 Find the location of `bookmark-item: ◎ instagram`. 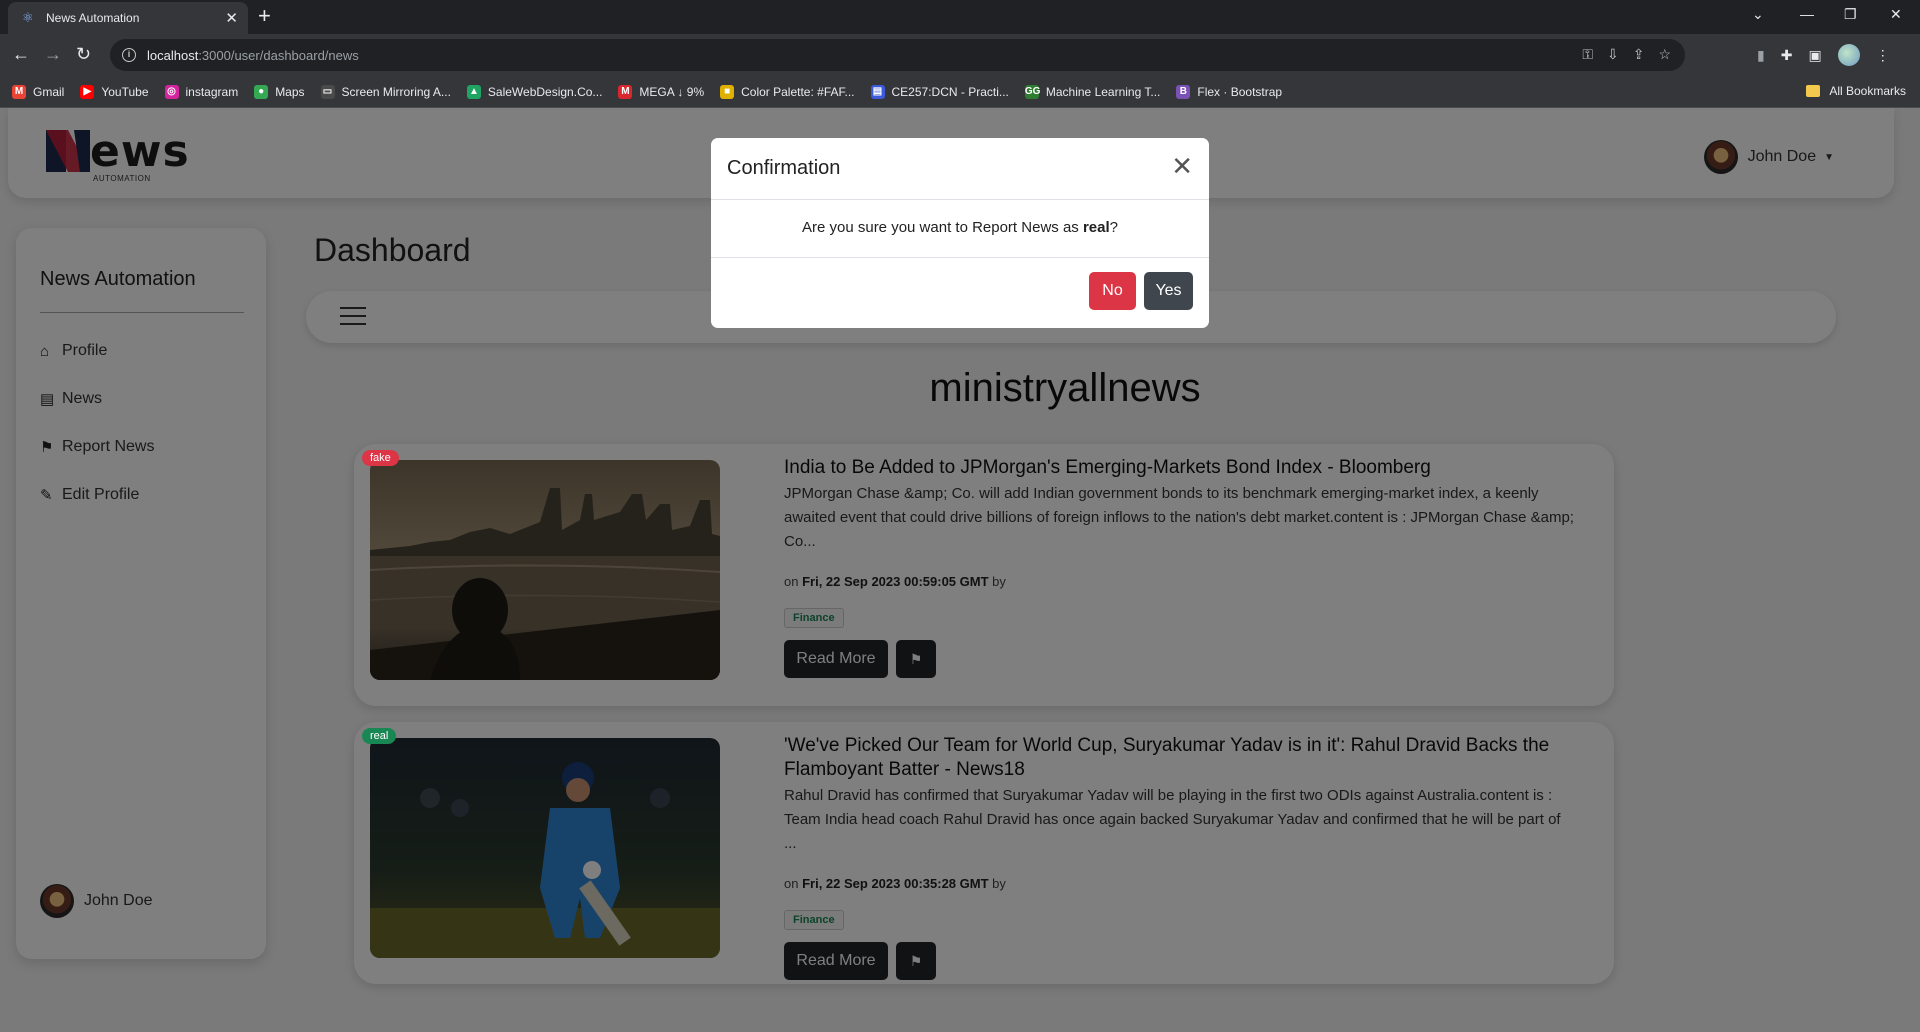

bookmark-item: ◎ instagram is located at coordinates (201, 91).